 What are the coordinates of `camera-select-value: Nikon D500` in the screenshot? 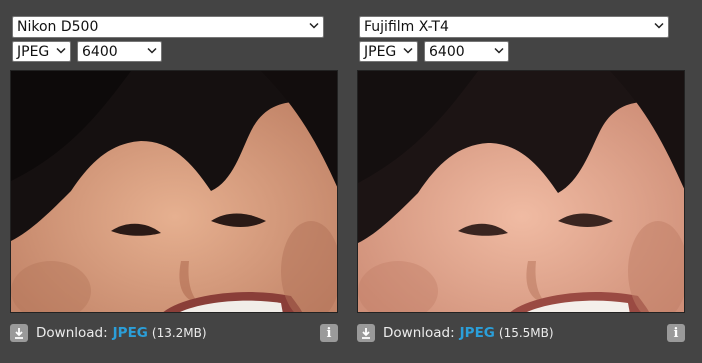 It's located at (58, 27).